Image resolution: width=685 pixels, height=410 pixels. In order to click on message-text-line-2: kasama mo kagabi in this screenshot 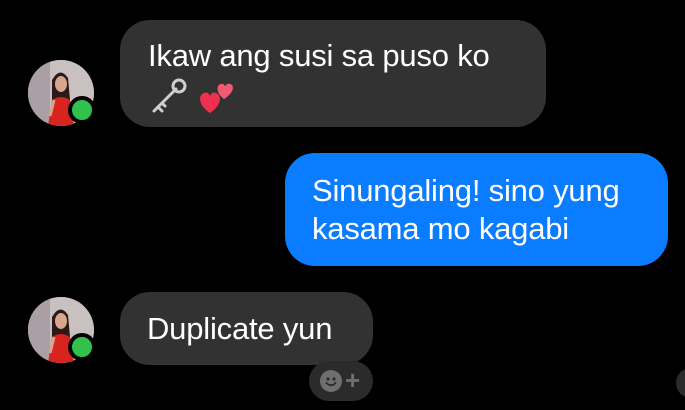, I will do `click(440, 228)`.